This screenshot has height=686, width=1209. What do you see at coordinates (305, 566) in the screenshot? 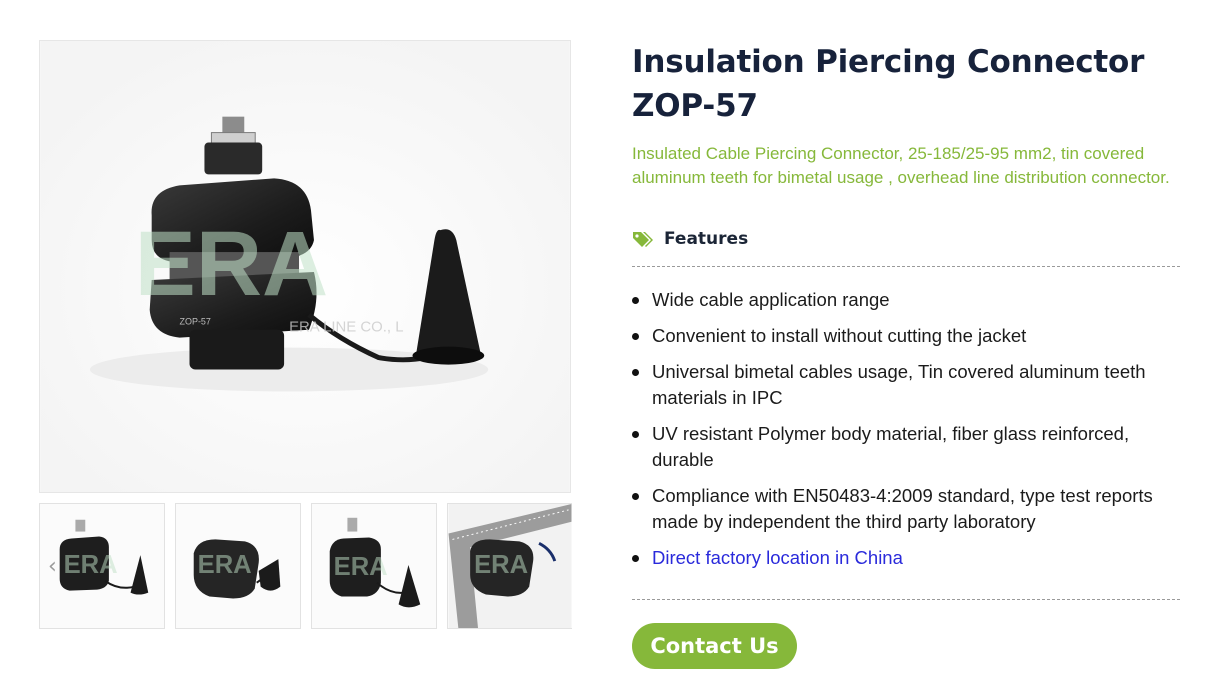
I see `thumbnail-strip: ERA ‹ ERA ERA ERA` at bounding box center [305, 566].